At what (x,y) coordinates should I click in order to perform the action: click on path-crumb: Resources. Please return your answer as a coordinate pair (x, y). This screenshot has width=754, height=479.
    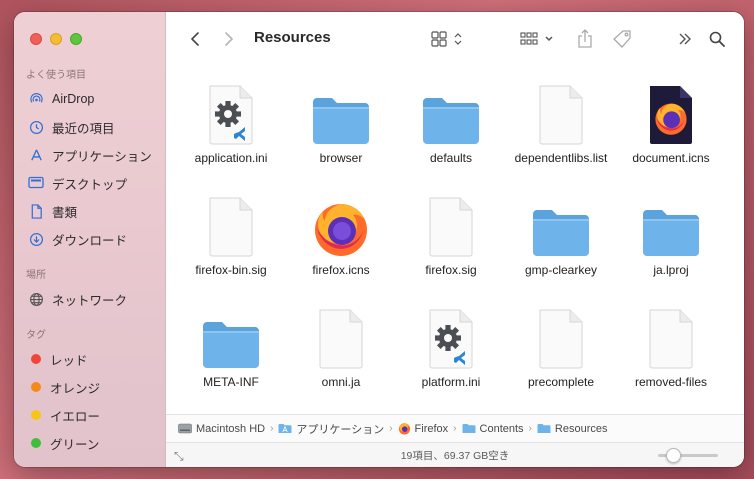
    Looking at the image, I should click on (572, 428).